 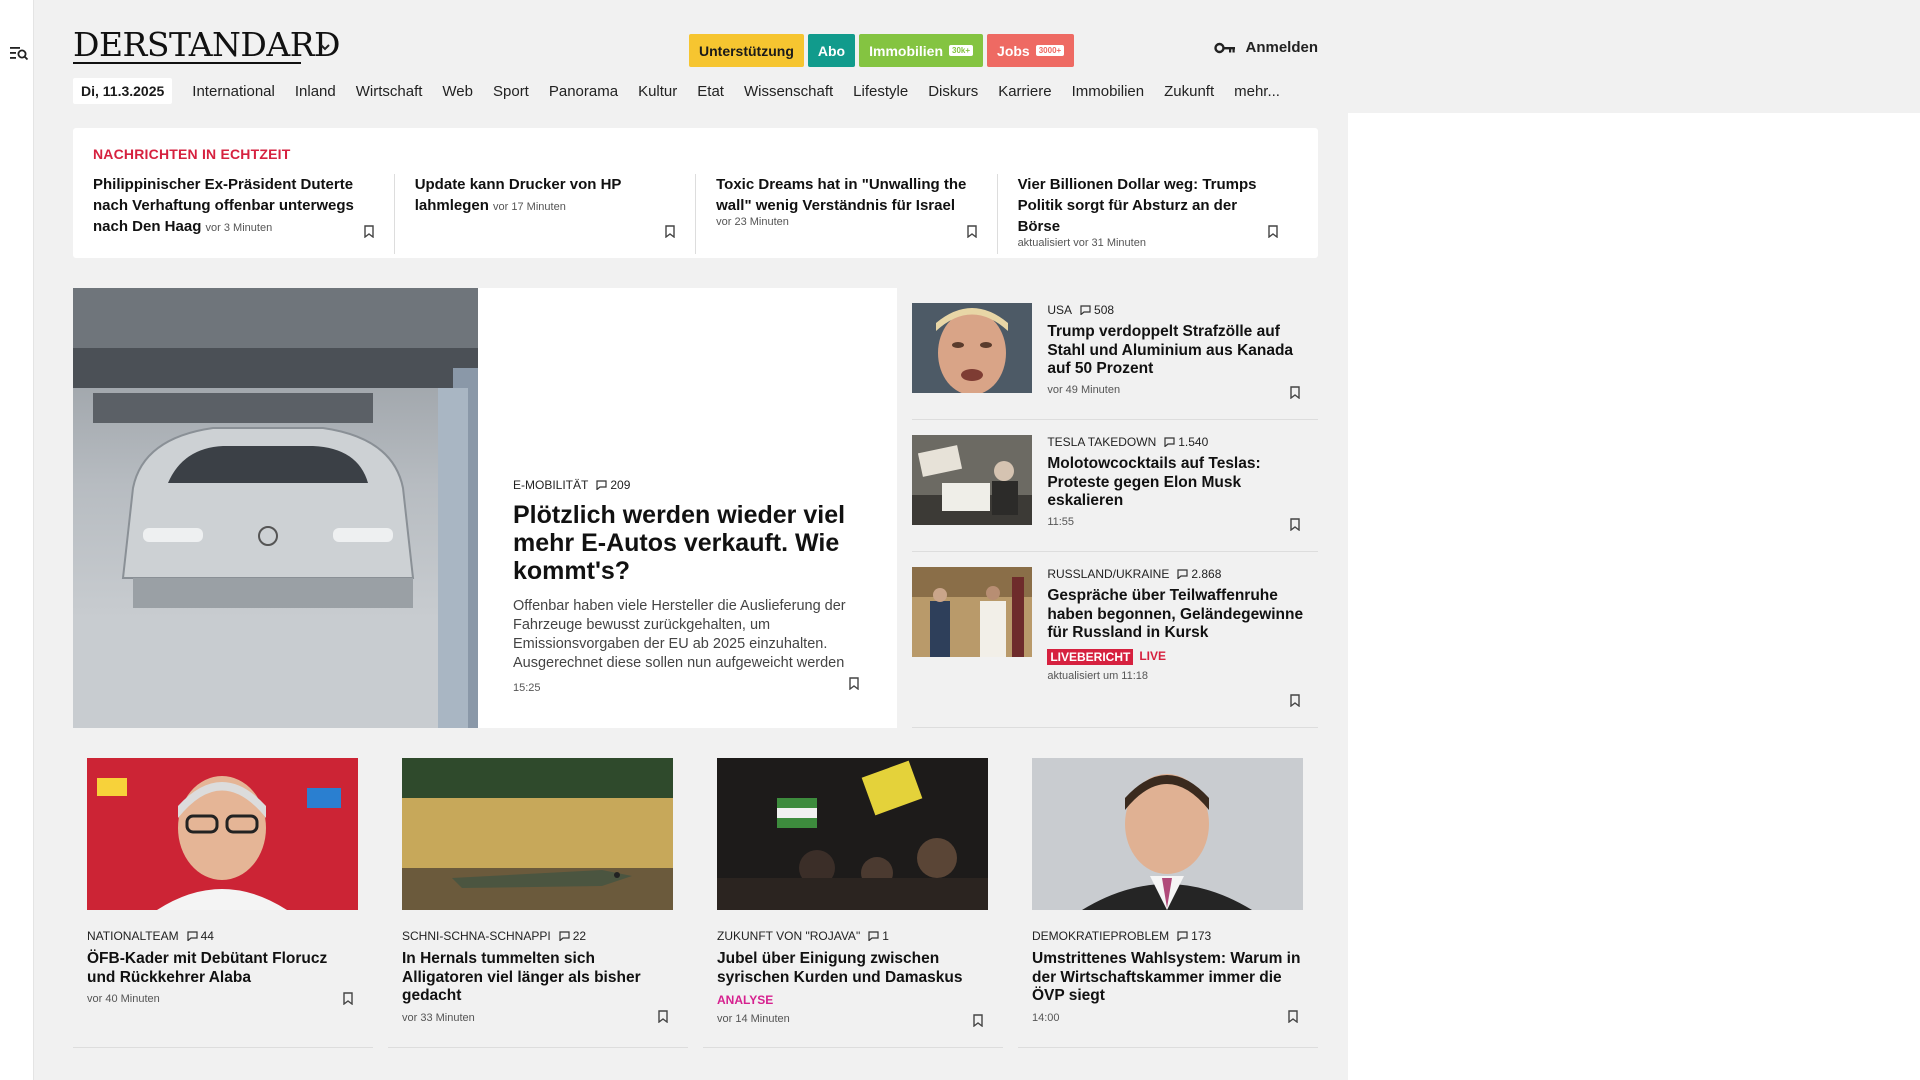 I want to click on comment-count: 2.868, so click(x=1199, y=574).